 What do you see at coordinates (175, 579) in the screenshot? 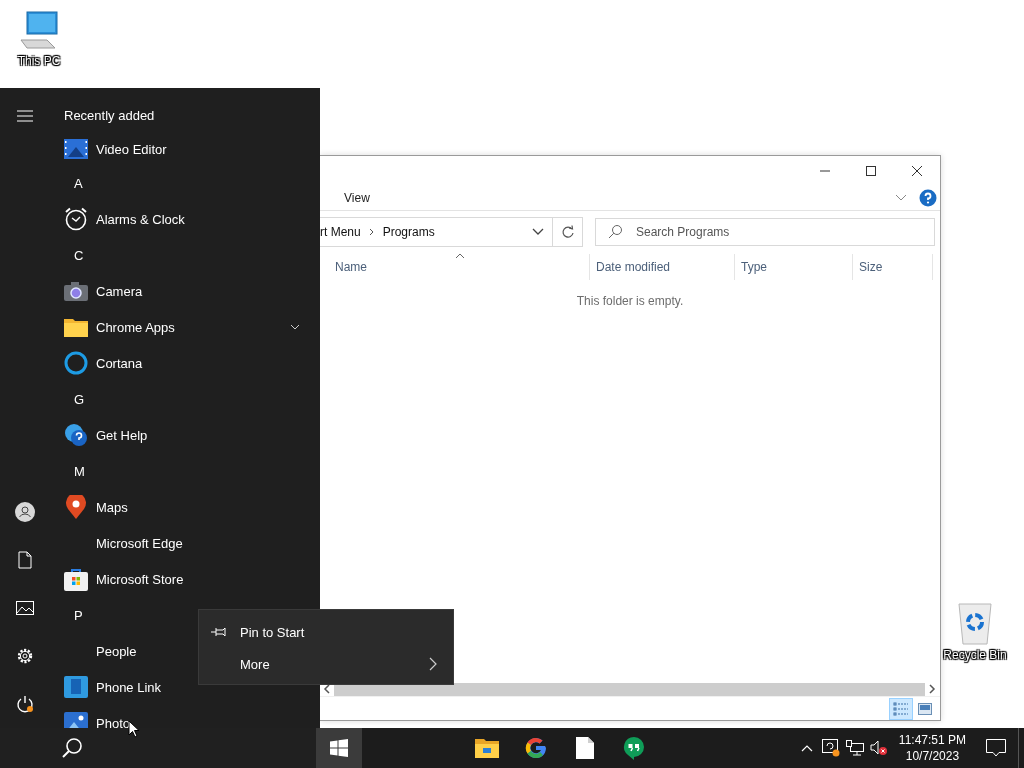
I see `app-list-item: Microsoft Store` at bounding box center [175, 579].